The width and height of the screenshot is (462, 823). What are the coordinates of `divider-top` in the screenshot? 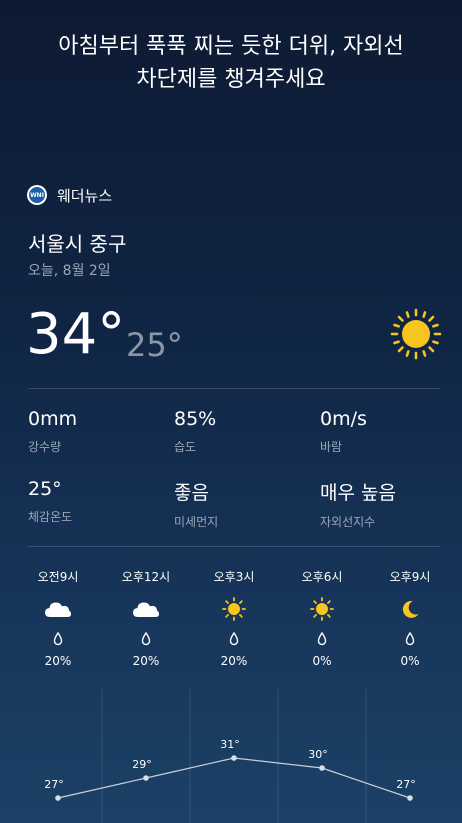 It's located at (234, 388).